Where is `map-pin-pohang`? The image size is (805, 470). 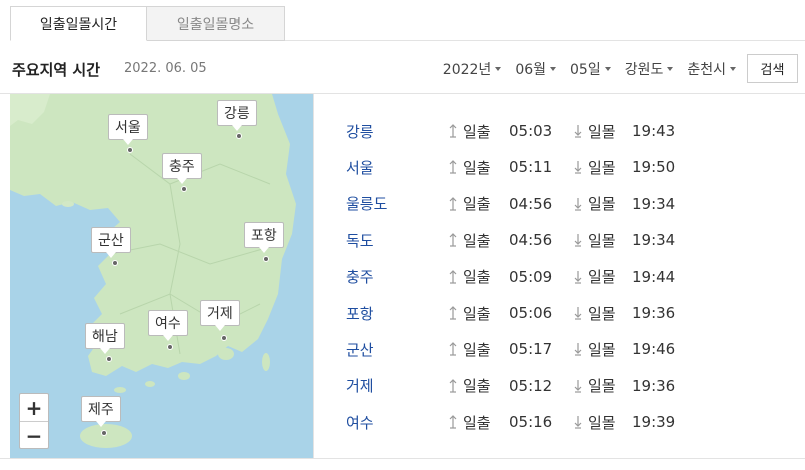
map-pin-pohang is located at coordinates (266, 259).